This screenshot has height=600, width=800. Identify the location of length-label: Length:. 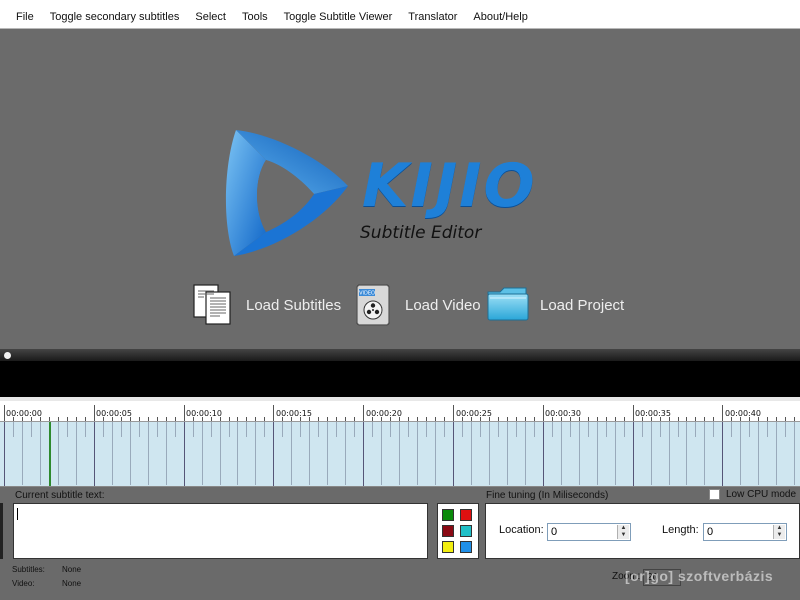
(680, 530).